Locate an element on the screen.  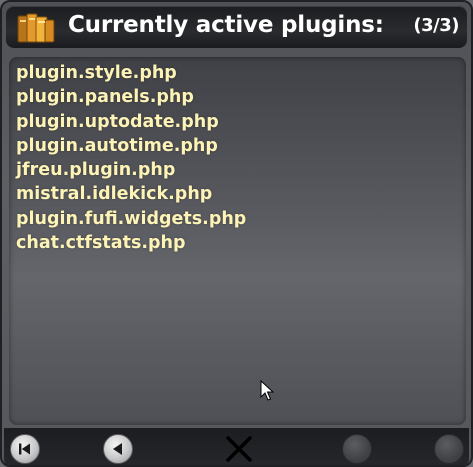
next-page-button is located at coordinates (357, 449).